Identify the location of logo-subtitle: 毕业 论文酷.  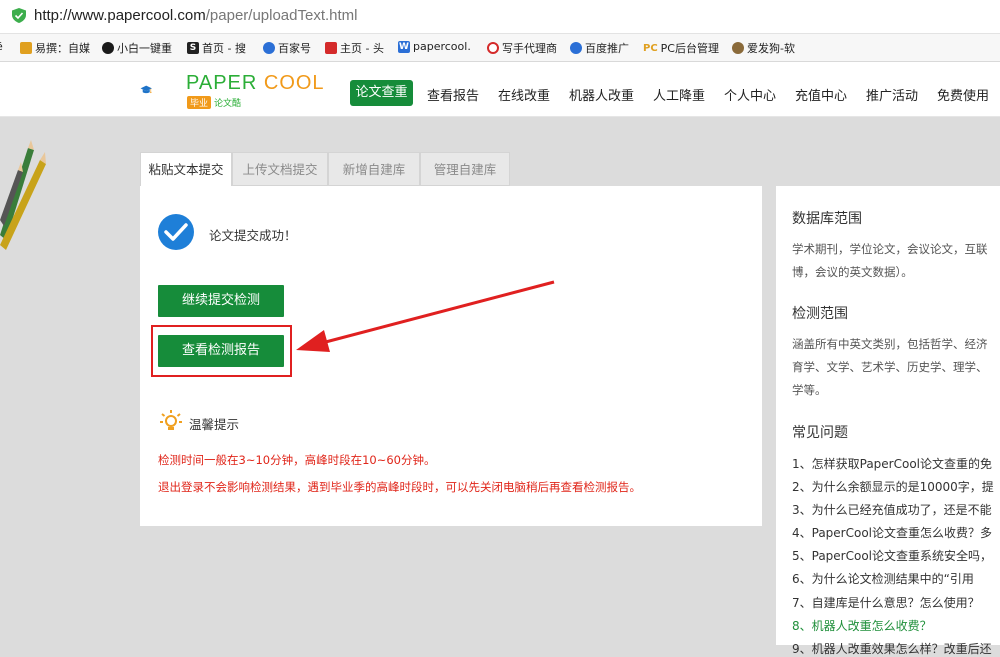
(214, 102).